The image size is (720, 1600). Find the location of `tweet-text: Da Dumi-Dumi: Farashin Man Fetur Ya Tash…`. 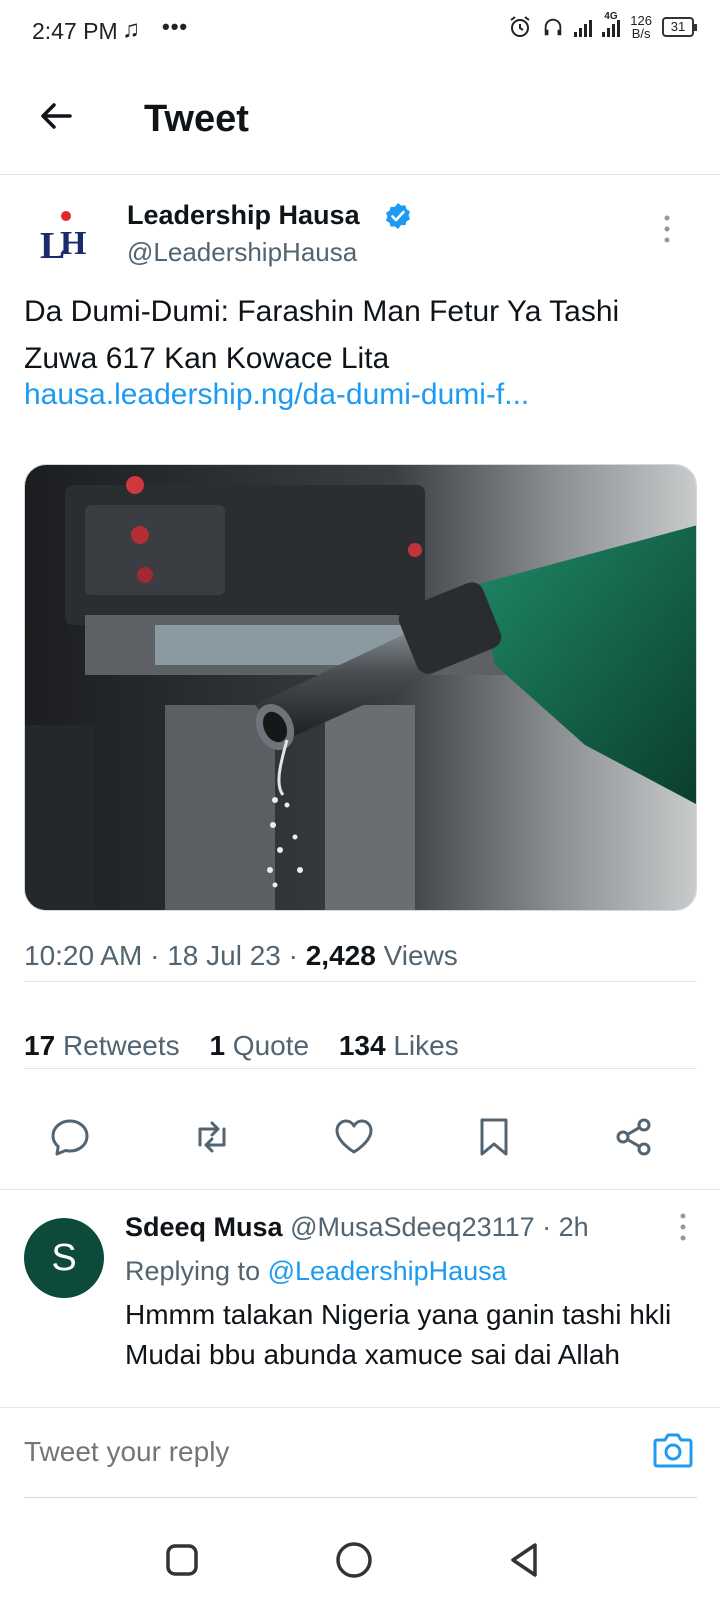

tweet-text: Da Dumi-Dumi: Farashin Man Fetur Ya Tash… is located at coordinates (322, 335).